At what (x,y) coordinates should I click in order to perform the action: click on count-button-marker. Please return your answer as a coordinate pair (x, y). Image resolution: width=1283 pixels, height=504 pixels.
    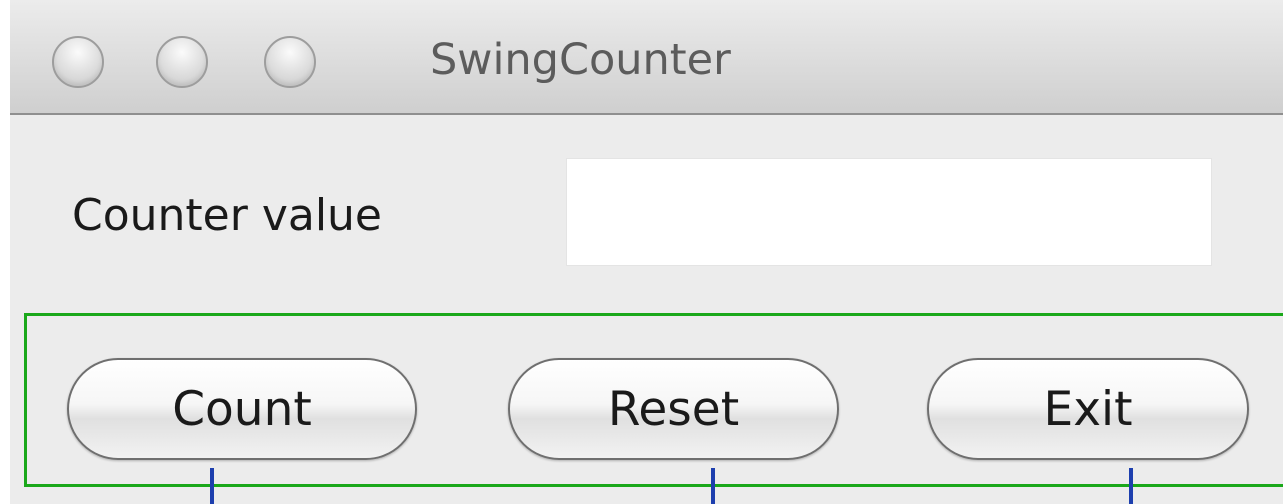
    Looking at the image, I should click on (212, 486).